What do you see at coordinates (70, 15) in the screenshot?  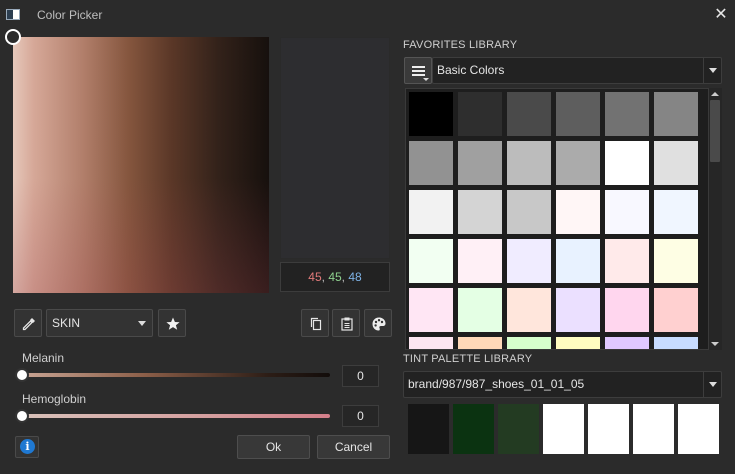 I see `window-title: Color Picker` at bounding box center [70, 15].